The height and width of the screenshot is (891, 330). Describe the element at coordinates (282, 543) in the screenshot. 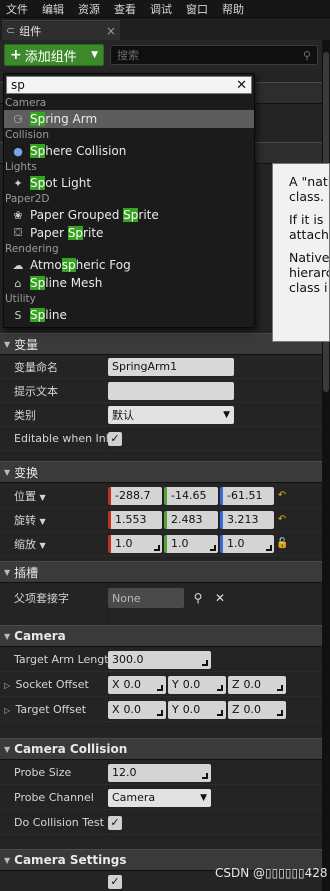

I see `lock-icon: 🔓` at that location.